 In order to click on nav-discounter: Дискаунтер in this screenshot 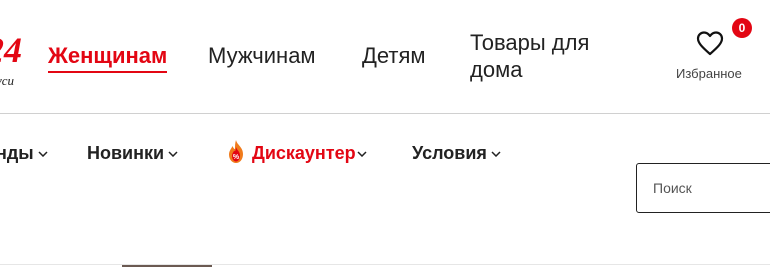, I will do `click(309, 153)`.